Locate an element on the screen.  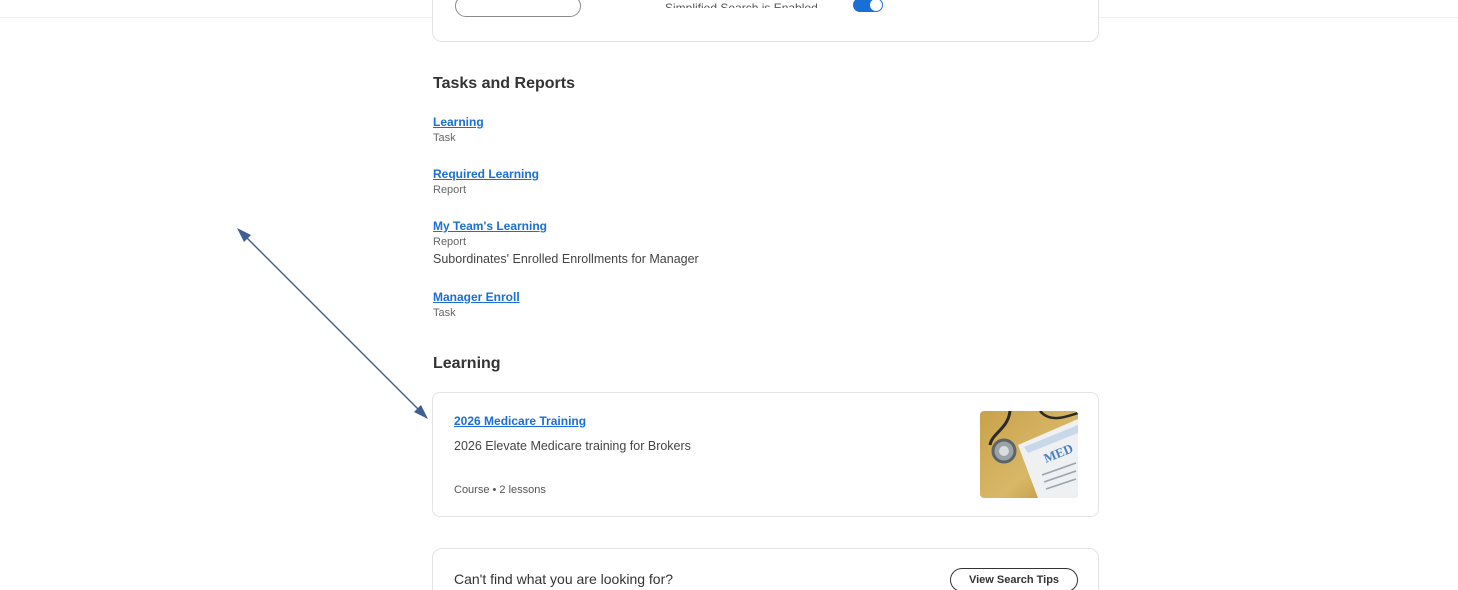
course-title-link: 2026 Medicare Training is located at coordinates (520, 421).